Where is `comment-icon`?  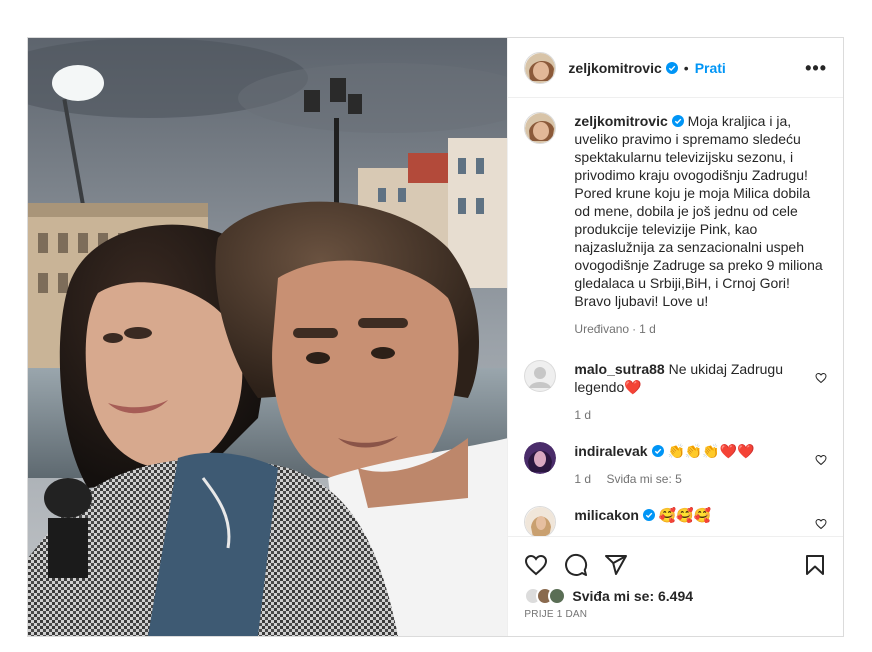 comment-icon is located at coordinates (576, 565).